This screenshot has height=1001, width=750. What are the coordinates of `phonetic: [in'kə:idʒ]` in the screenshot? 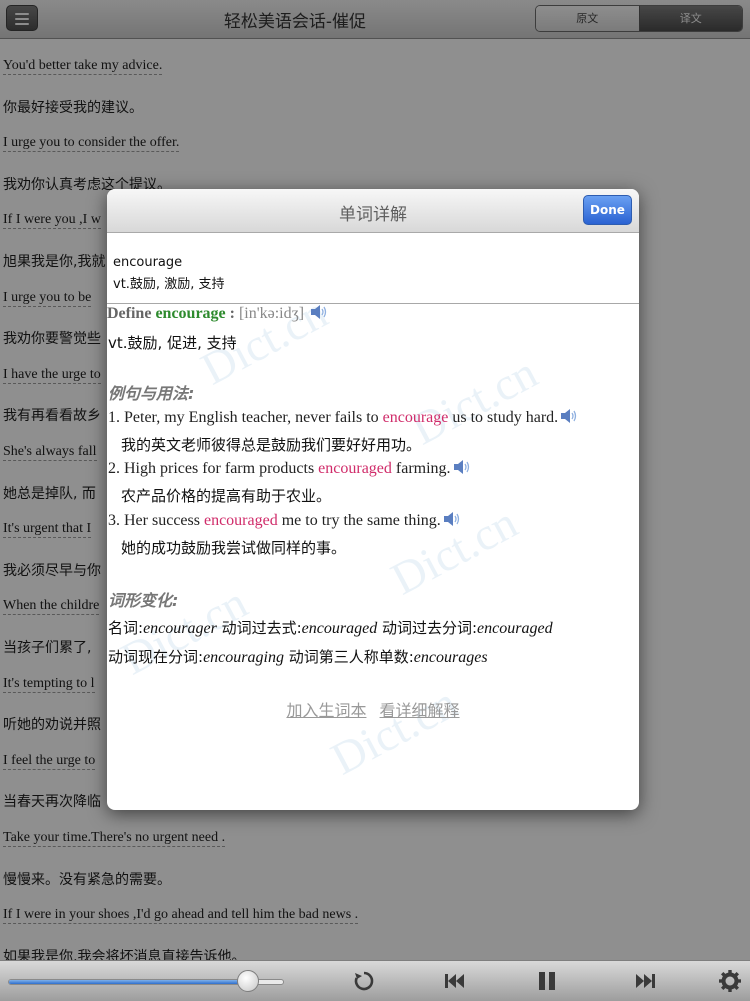 It's located at (271, 313).